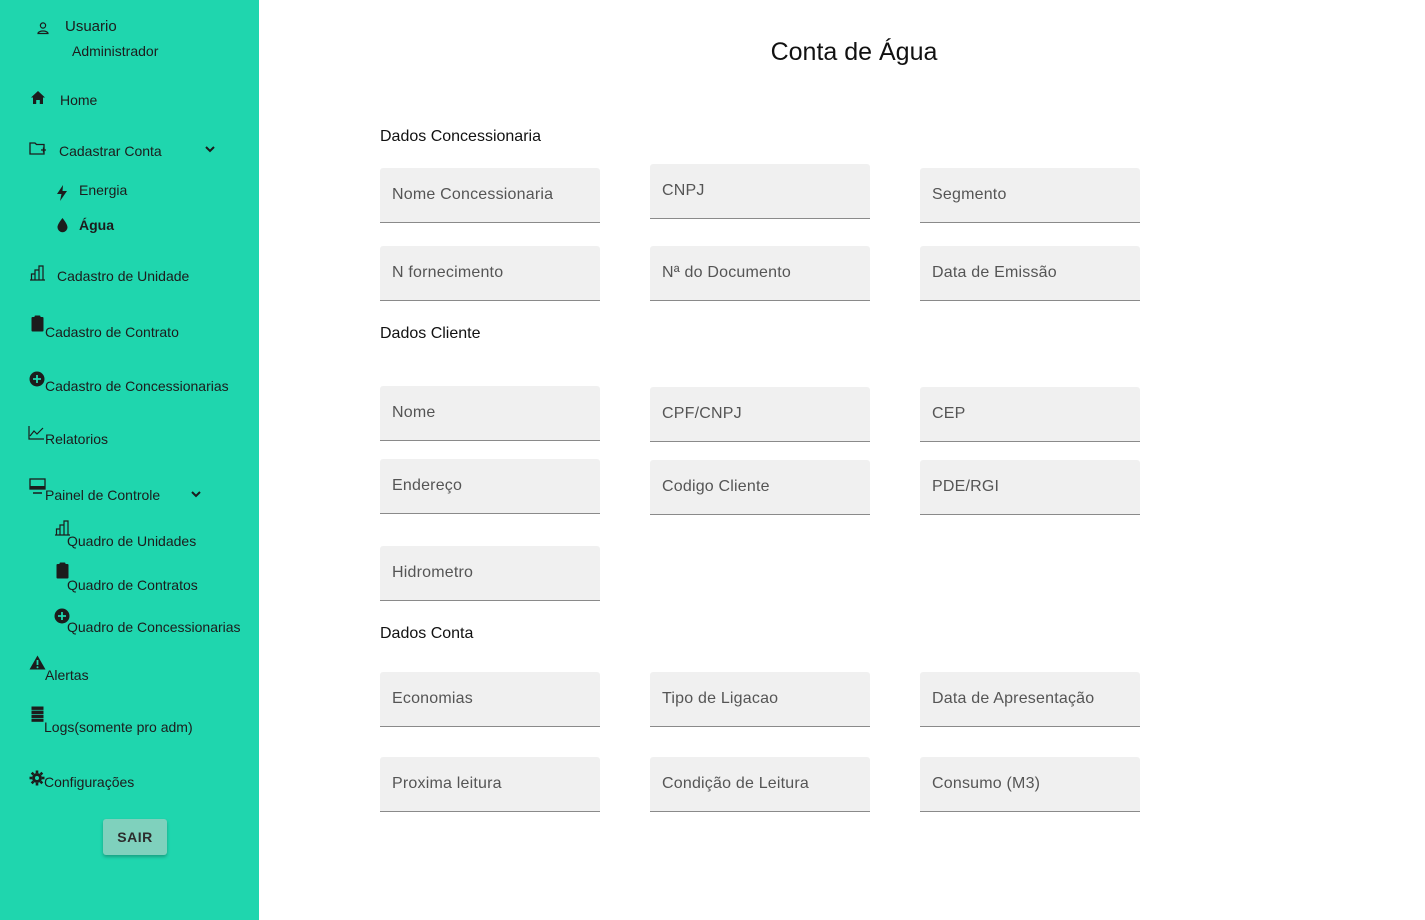 The image size is (1425, 920). I want to click on home-icon, so click(38, 97).